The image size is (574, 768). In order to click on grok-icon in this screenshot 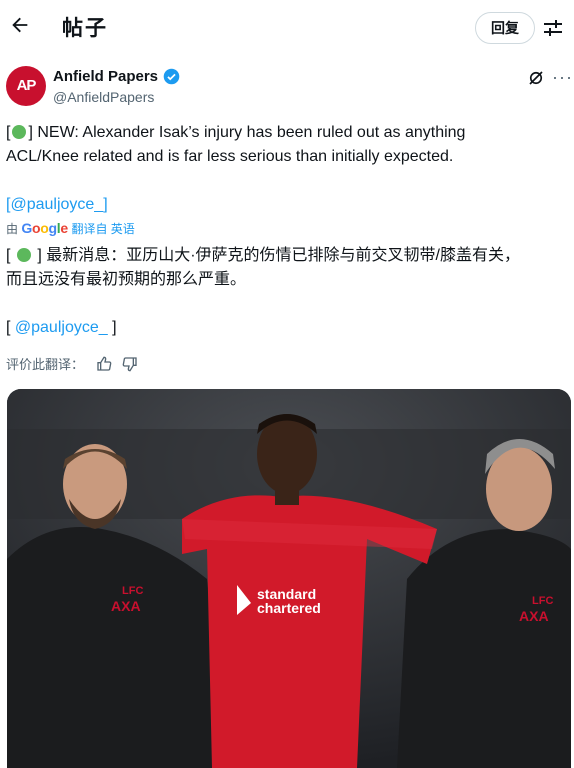, I will do `click(536, 78)`.